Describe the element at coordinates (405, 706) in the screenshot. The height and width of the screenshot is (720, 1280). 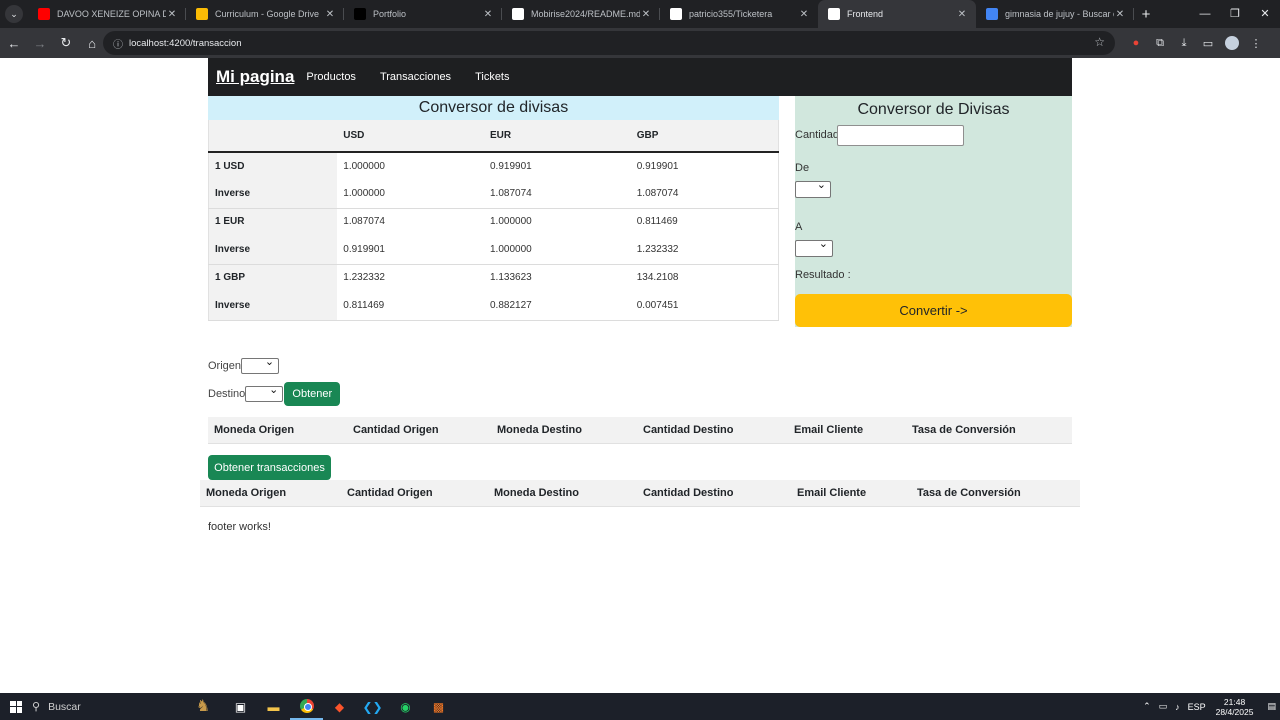
I see `whatsapp-icon: ◉` at that location.